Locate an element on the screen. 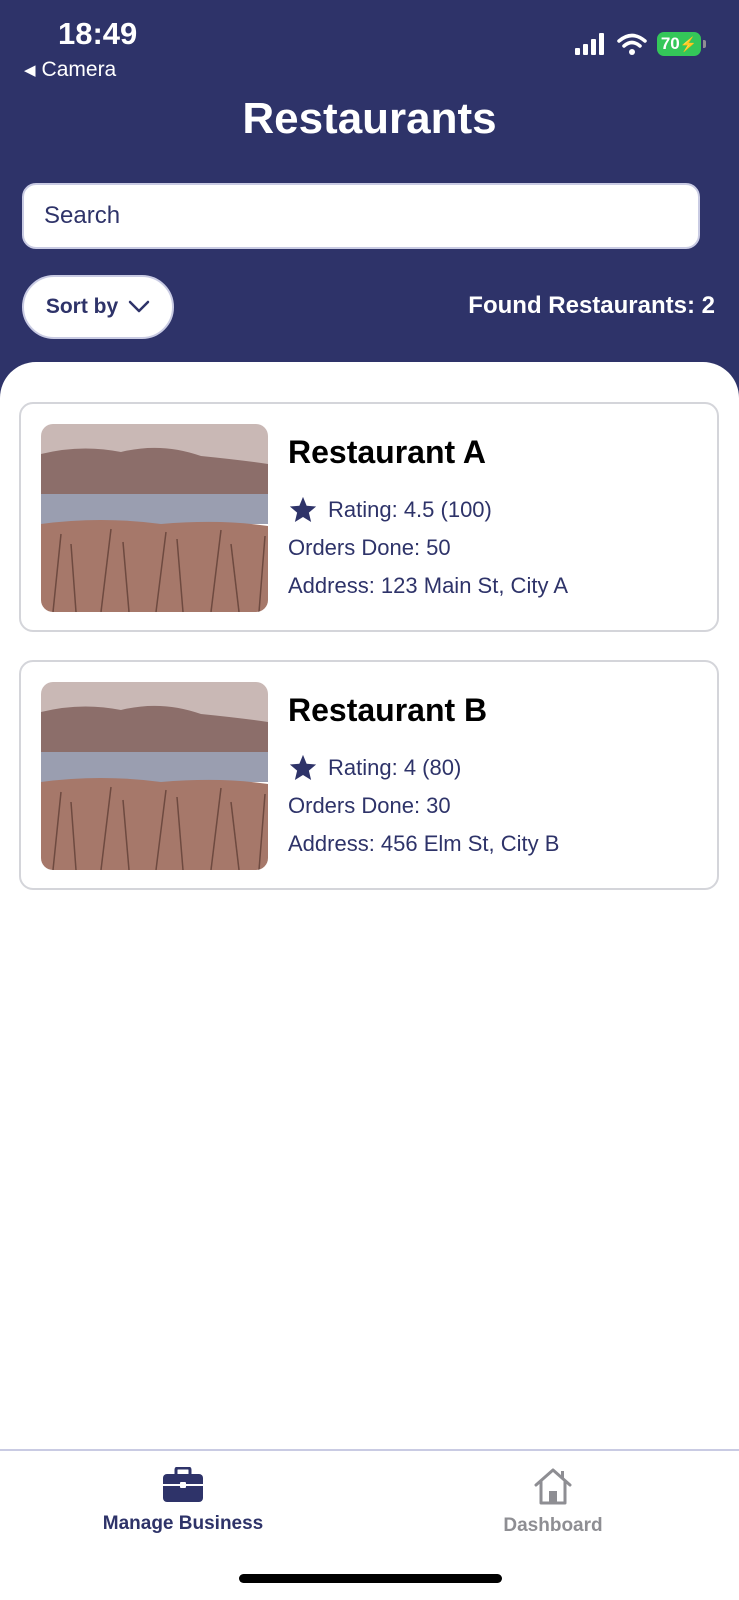 Image resolution: width=739 pixels, height=1600 pixels. tab-label: Dashboard is located at coordinates (553, 1525).